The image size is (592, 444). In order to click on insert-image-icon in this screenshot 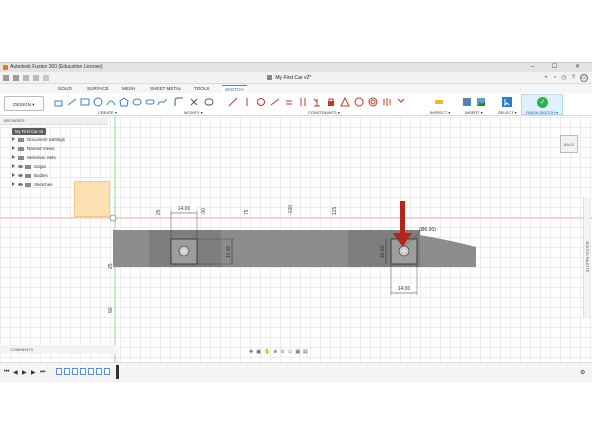, I will do `click(481, 102)`.